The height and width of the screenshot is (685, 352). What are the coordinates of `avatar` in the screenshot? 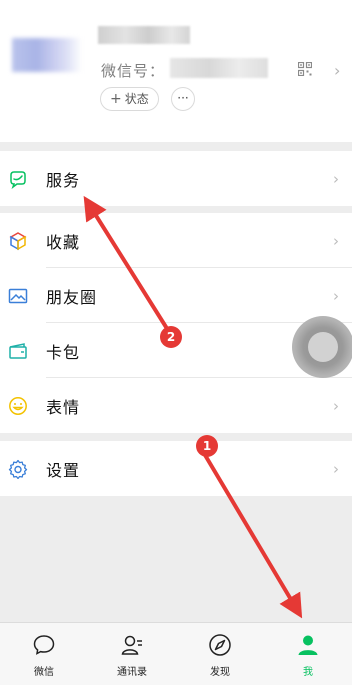 It's located at (47, 55).